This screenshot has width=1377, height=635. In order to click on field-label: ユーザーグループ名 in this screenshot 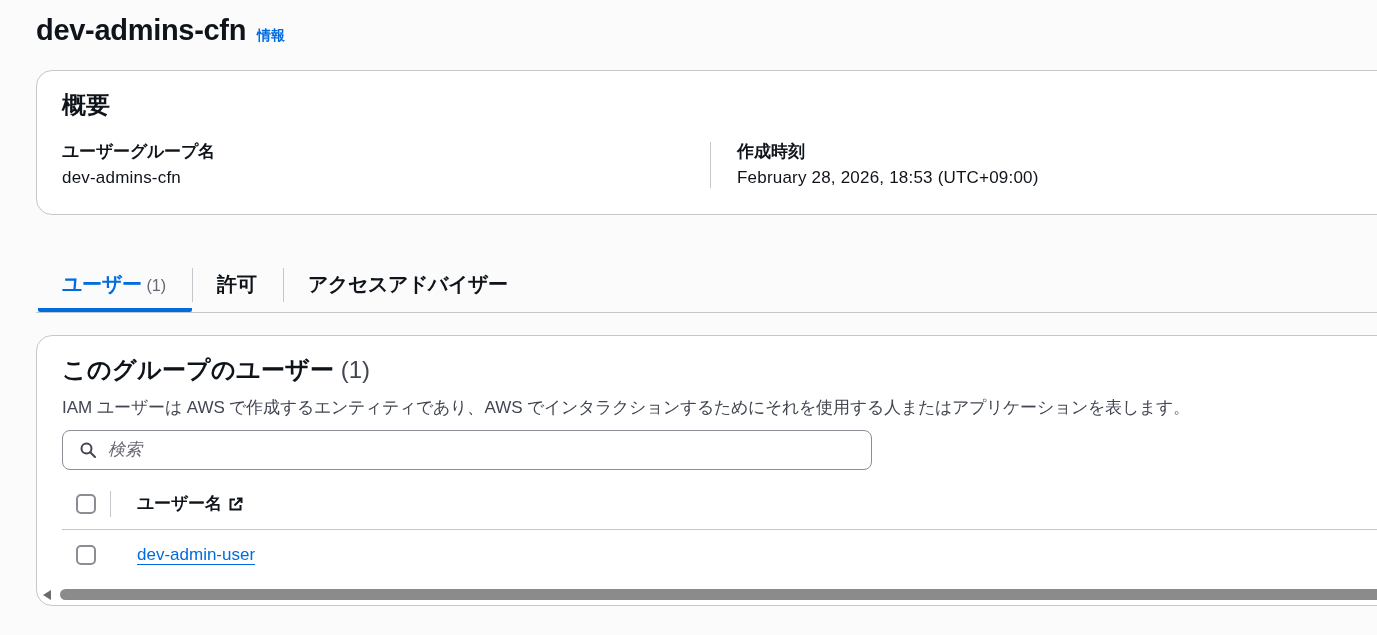, I will do `click(139, 152)`.